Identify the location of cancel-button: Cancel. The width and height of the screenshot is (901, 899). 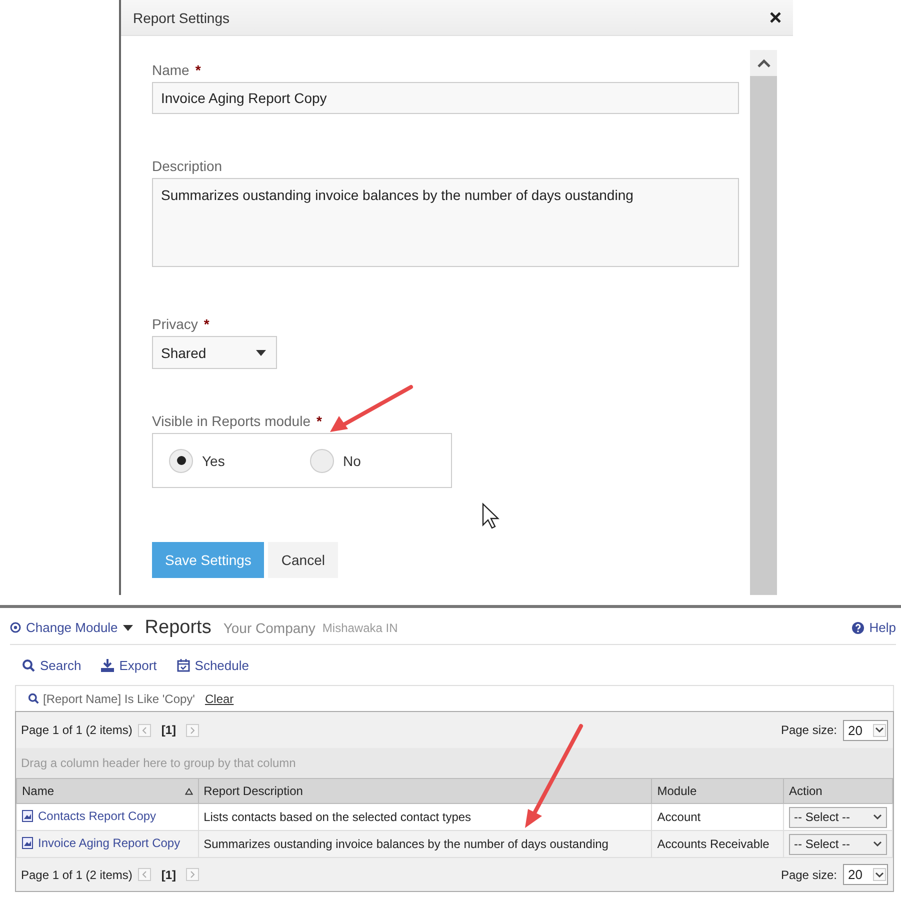
(303, 560).